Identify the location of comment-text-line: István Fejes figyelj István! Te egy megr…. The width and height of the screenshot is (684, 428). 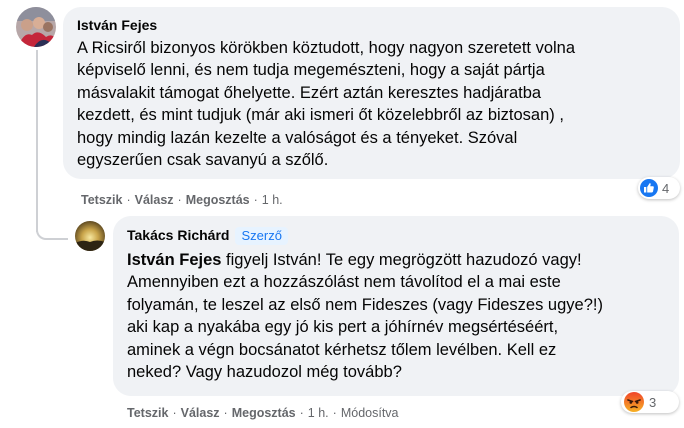
(396, 260).